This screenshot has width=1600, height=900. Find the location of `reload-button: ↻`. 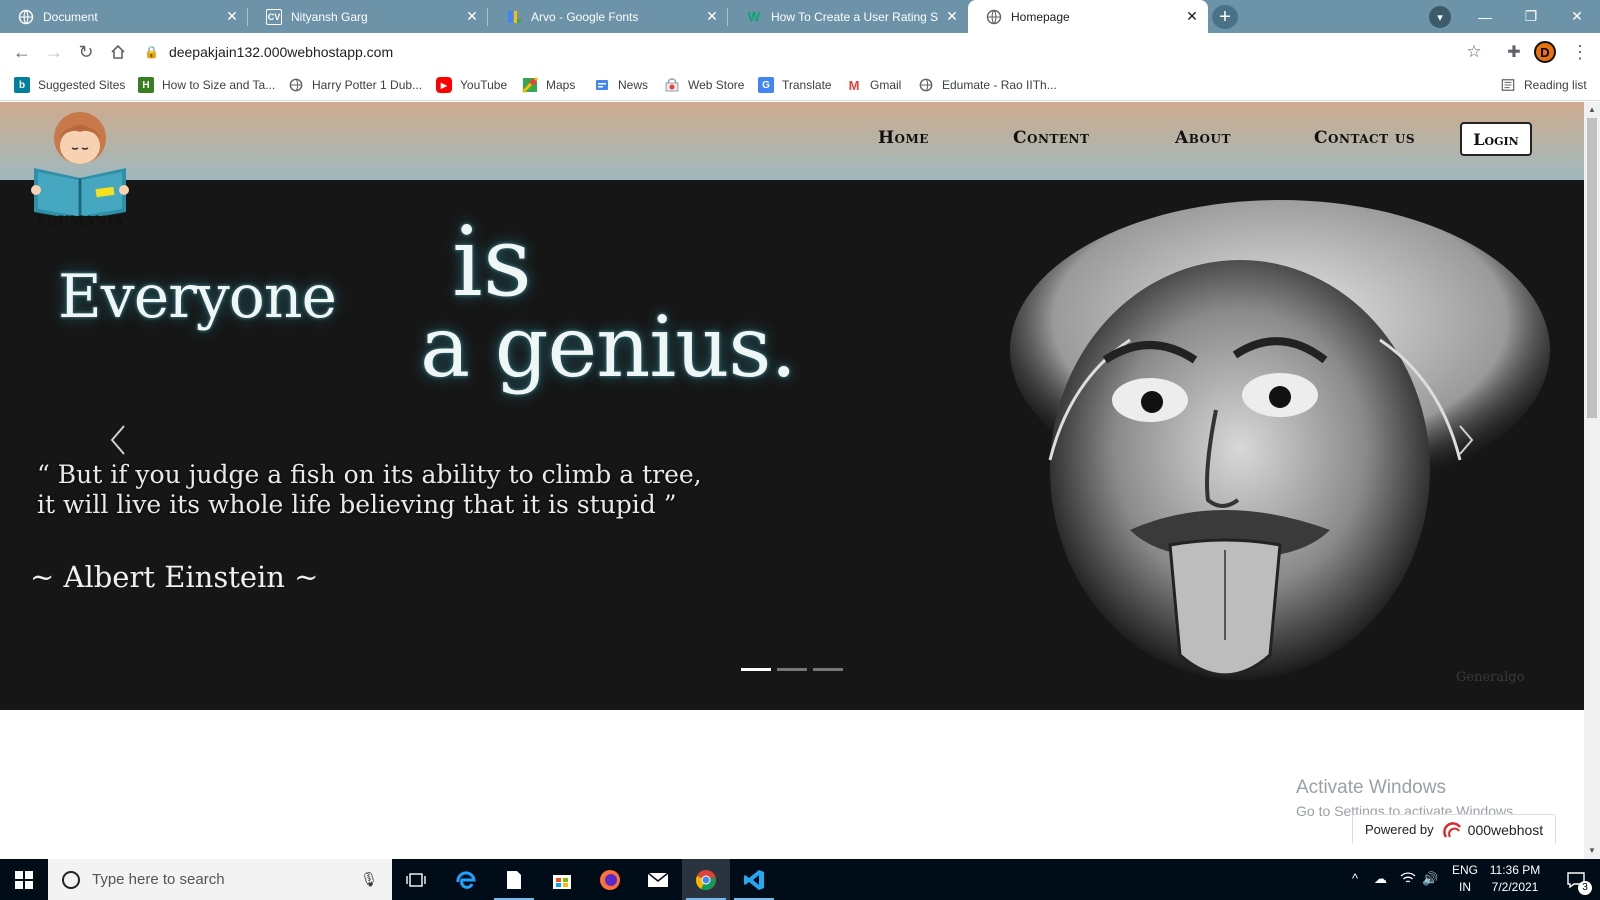

reload-button: ↻ is located at coordinates (86, 52).